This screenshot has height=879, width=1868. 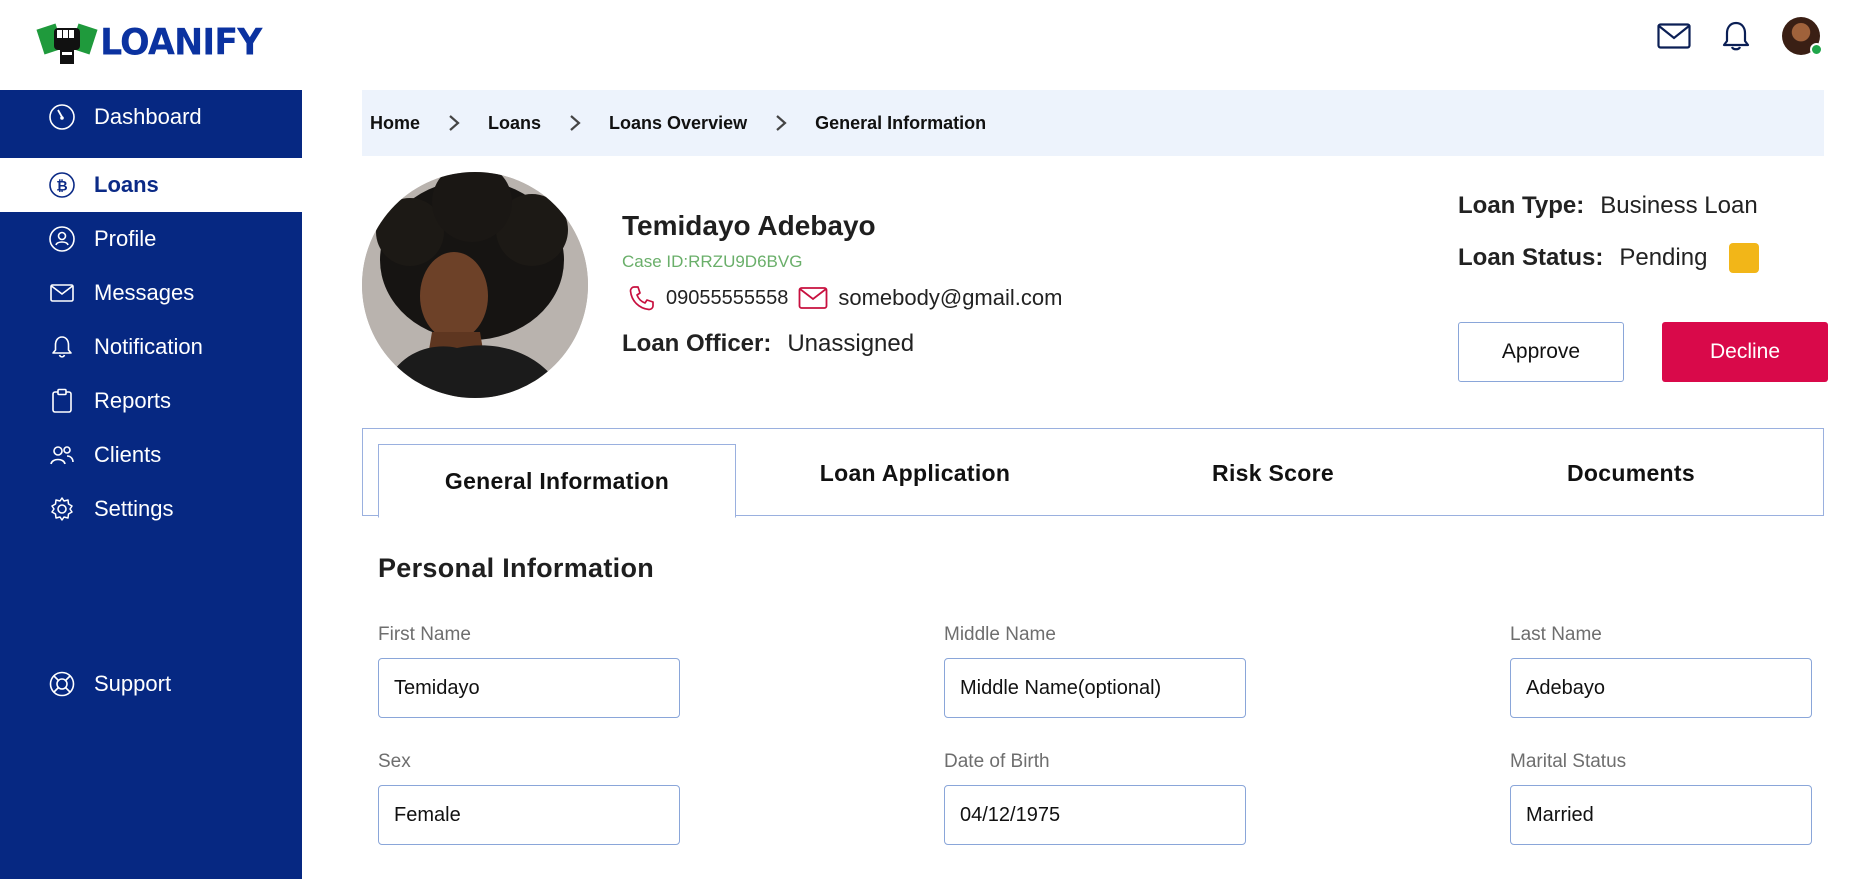 What do you see at coordinates (915, 473) in the screenshot?
I see `tab-loan-application: Loan Application` at bounding box center [915, 473].